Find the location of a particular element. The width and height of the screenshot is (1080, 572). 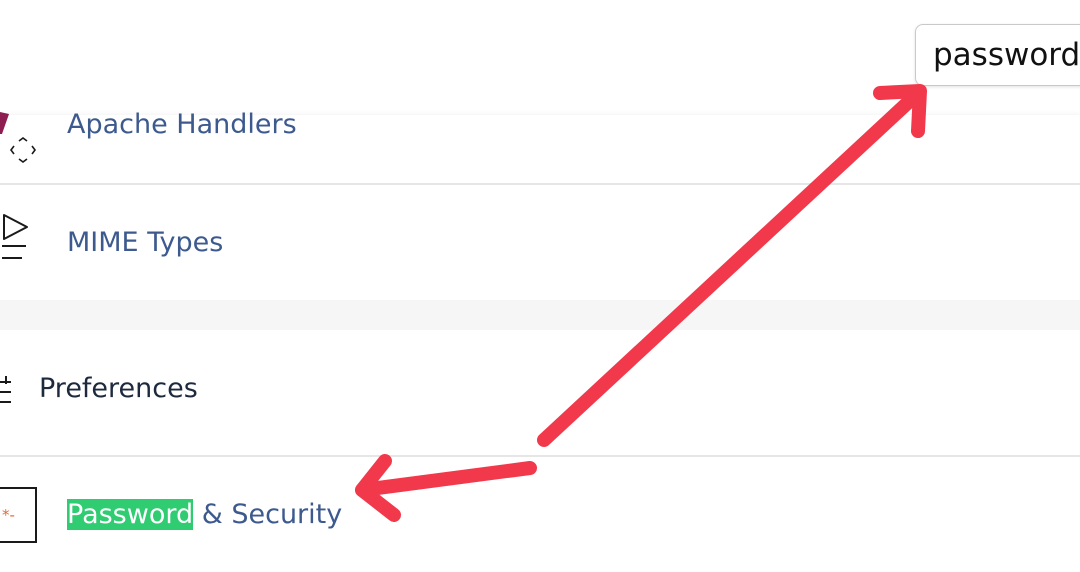

mime-types-icon is located at coordinates (15, 236).